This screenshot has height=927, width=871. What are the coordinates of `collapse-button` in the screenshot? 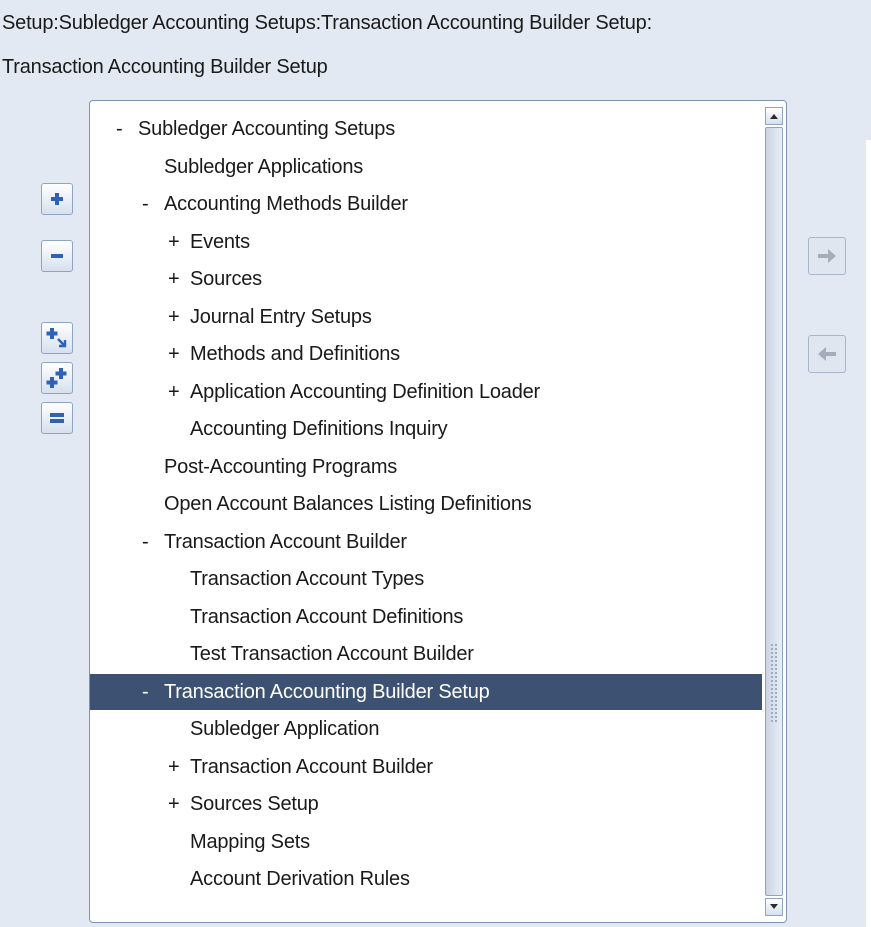 It's located at (57, 256).